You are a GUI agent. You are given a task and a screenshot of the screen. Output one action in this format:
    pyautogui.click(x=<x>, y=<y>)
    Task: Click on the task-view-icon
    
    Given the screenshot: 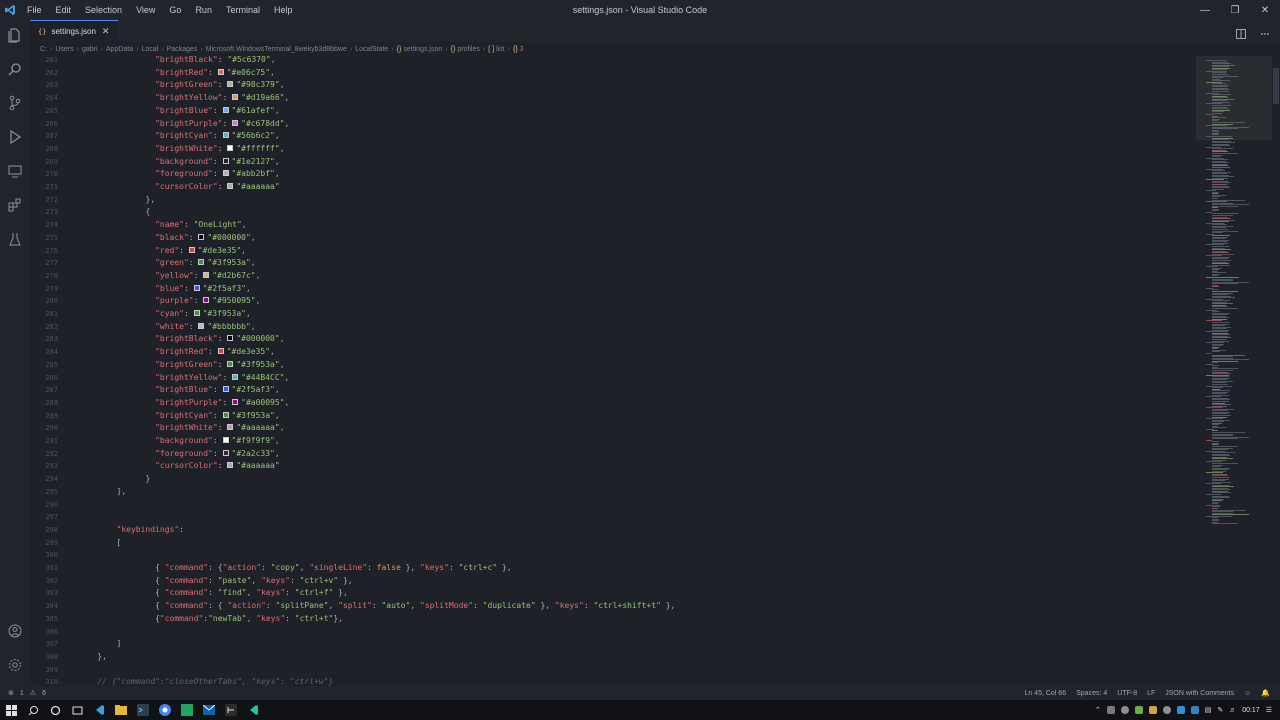 What is the action you would take?
    pyautogui.click(x=77, y=710)
    